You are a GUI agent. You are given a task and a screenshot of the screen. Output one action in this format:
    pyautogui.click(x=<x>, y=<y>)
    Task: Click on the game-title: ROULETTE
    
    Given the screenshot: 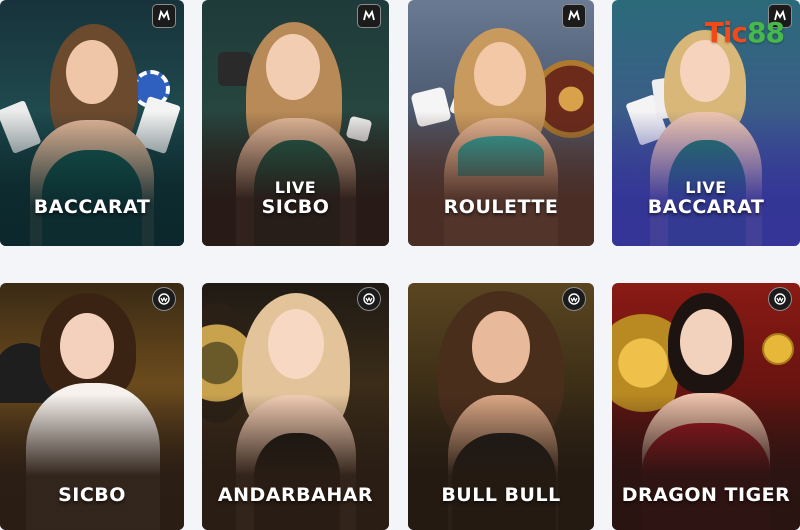 What is the action you would take?
    pyautogui.click(x=501, y=206)
    